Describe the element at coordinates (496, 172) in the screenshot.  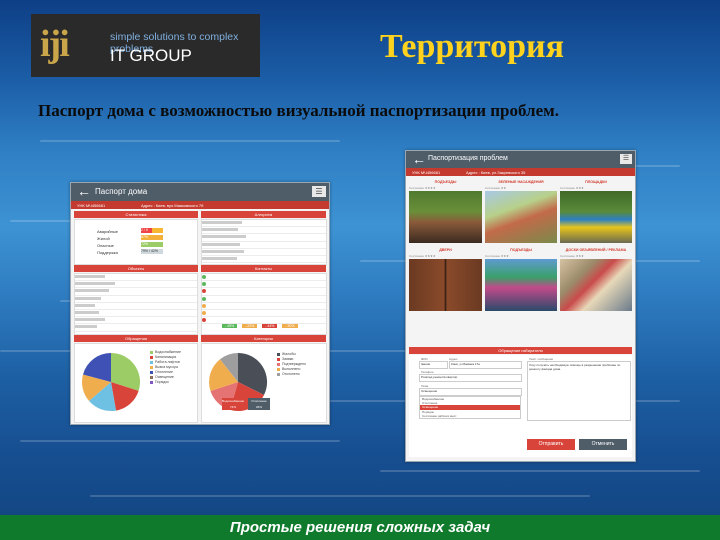
I see `address-text: Адрес : Киев, ул.Закревского 35` at that location.